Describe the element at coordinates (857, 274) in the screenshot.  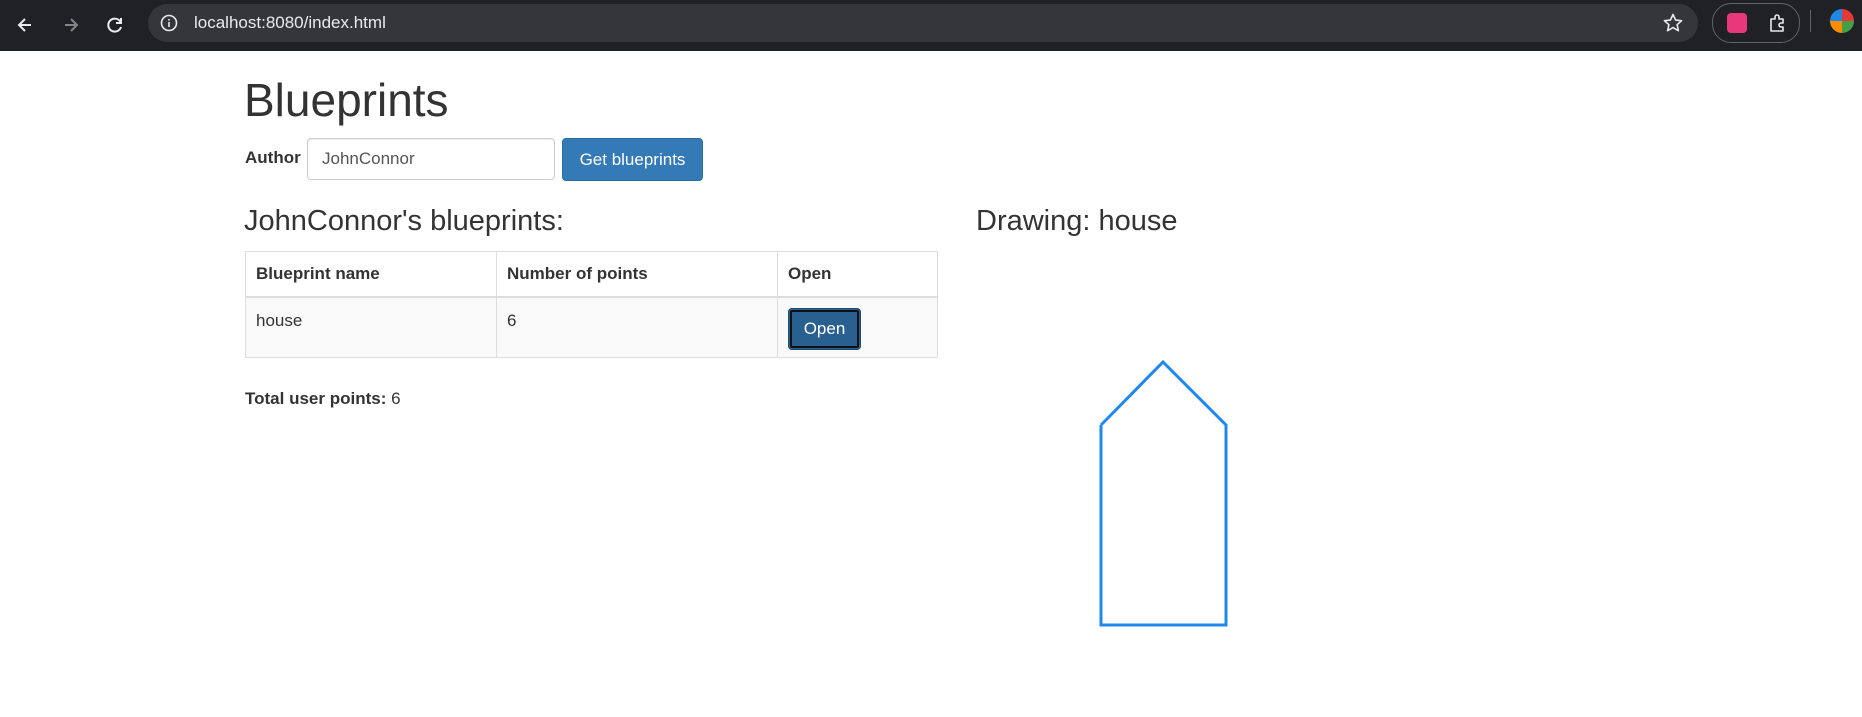
I see `column-header-open: Open` at that location.